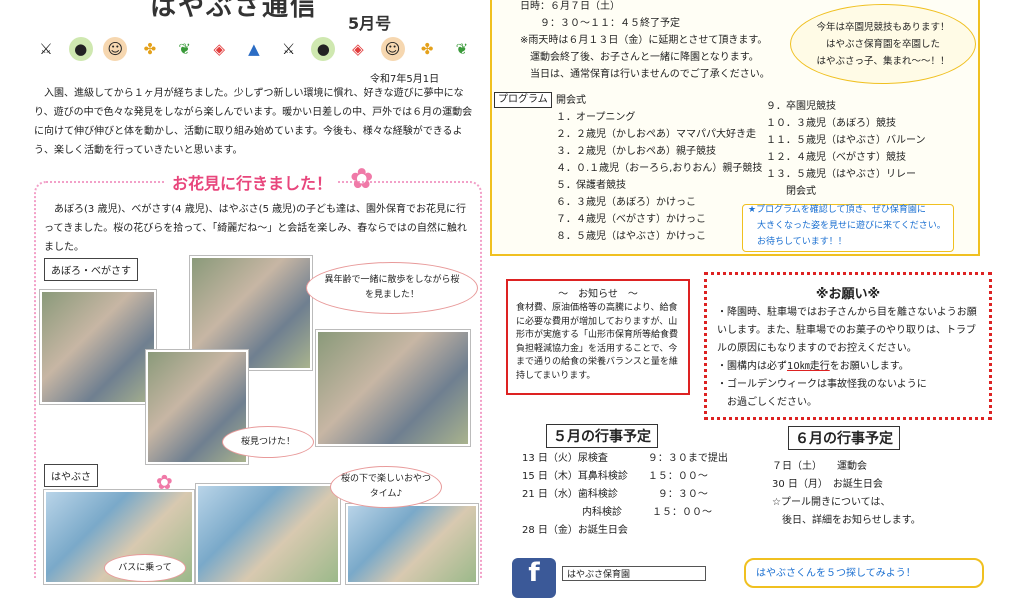  What do you see at coordinates (827, 484) in the screenshot?
I see `schedule-item: 30 日（月） お誕生日会` at bounding box center [827, 484].